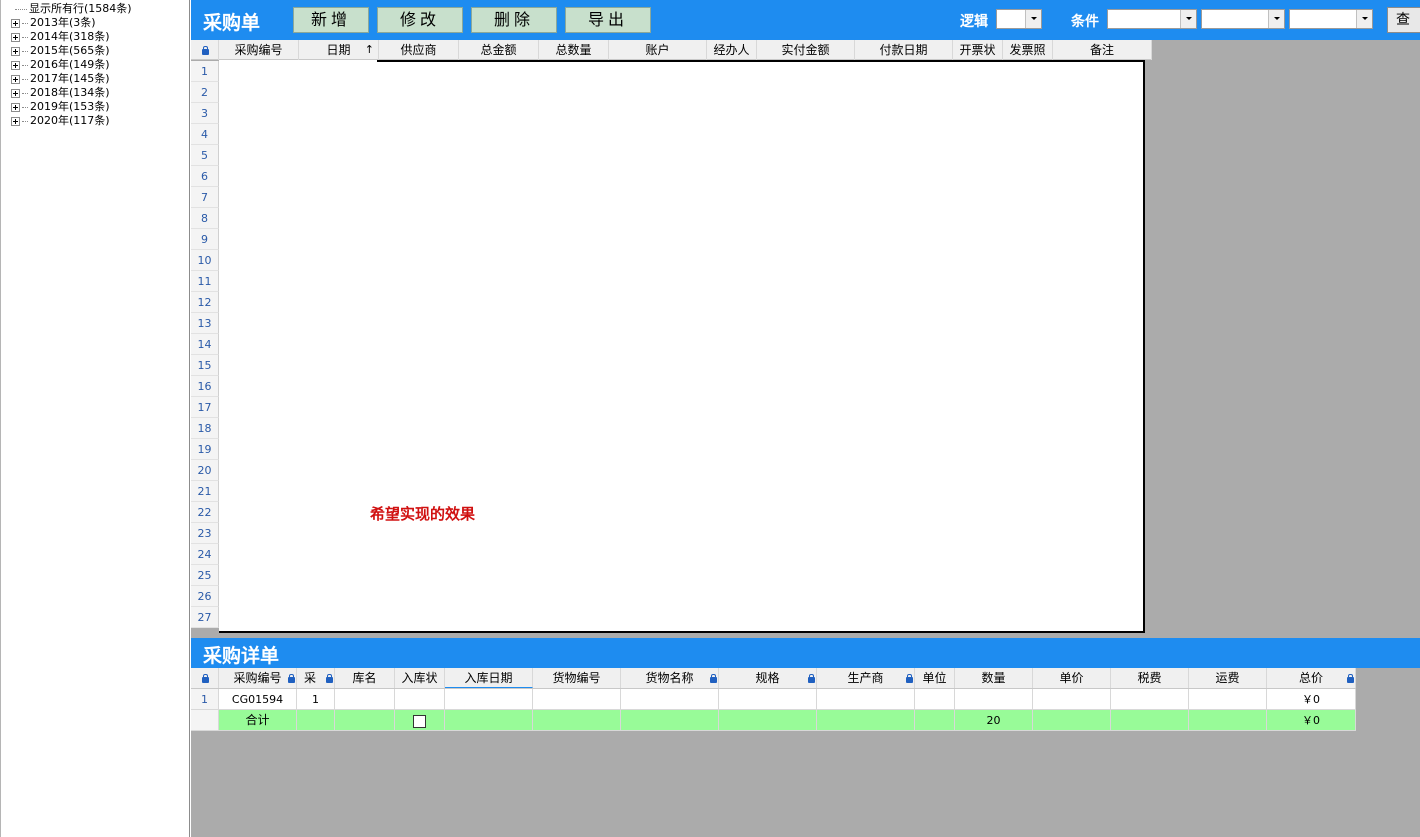  Describe the element at coordinates (205, 449) in the screenshot. I see `row-number: 19` at that location.